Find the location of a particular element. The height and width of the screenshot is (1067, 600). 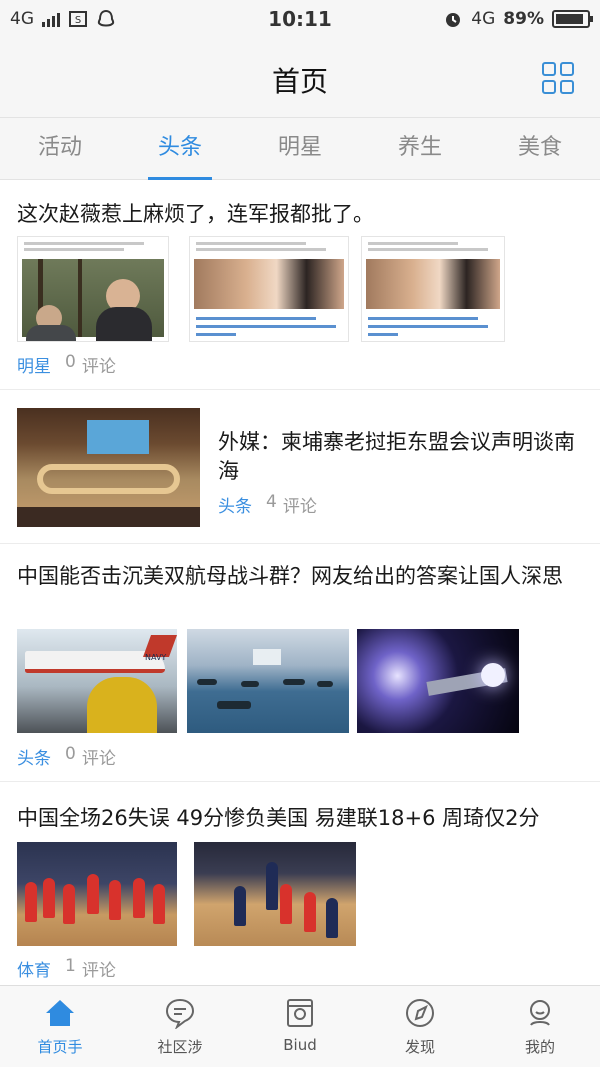

status-bar-right: 4G 89% is located at coordinates (518, 19).